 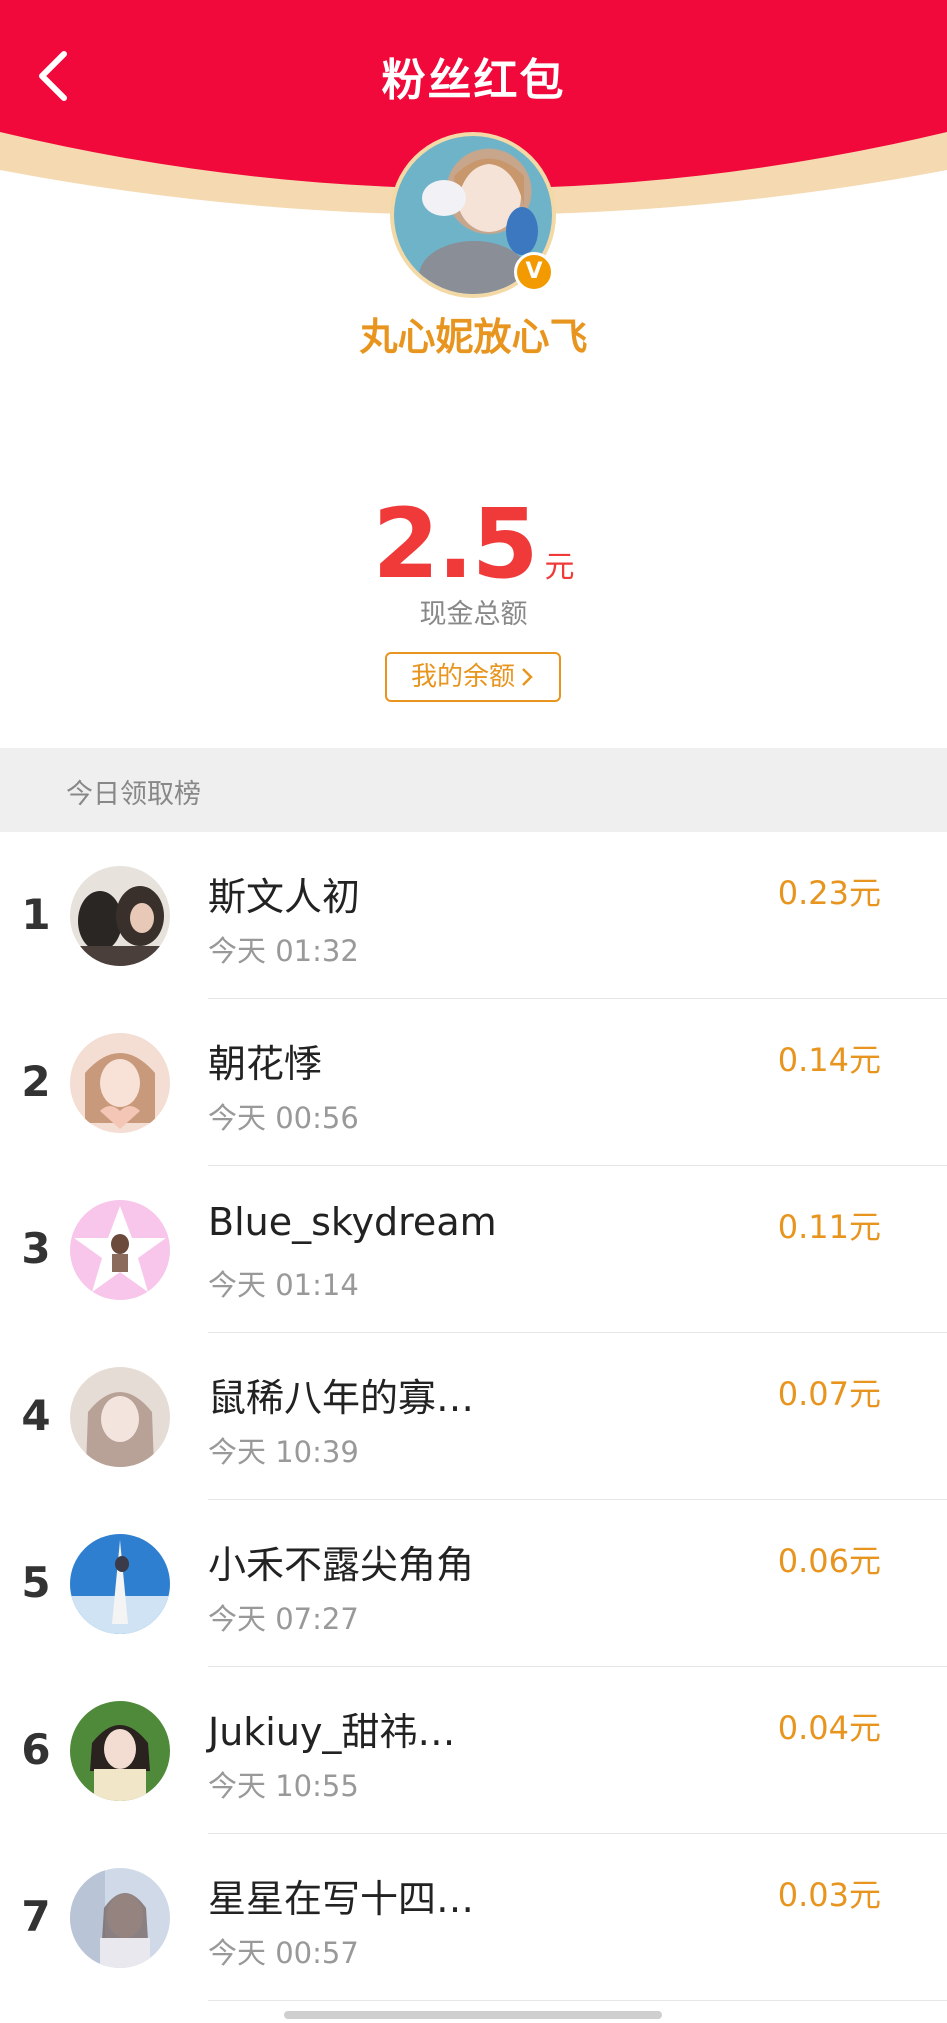 What do you see at coordinates (462, 677) in the screenshot?
I see `my-balance-label: 我的余额` at bounding box center [462, 677].